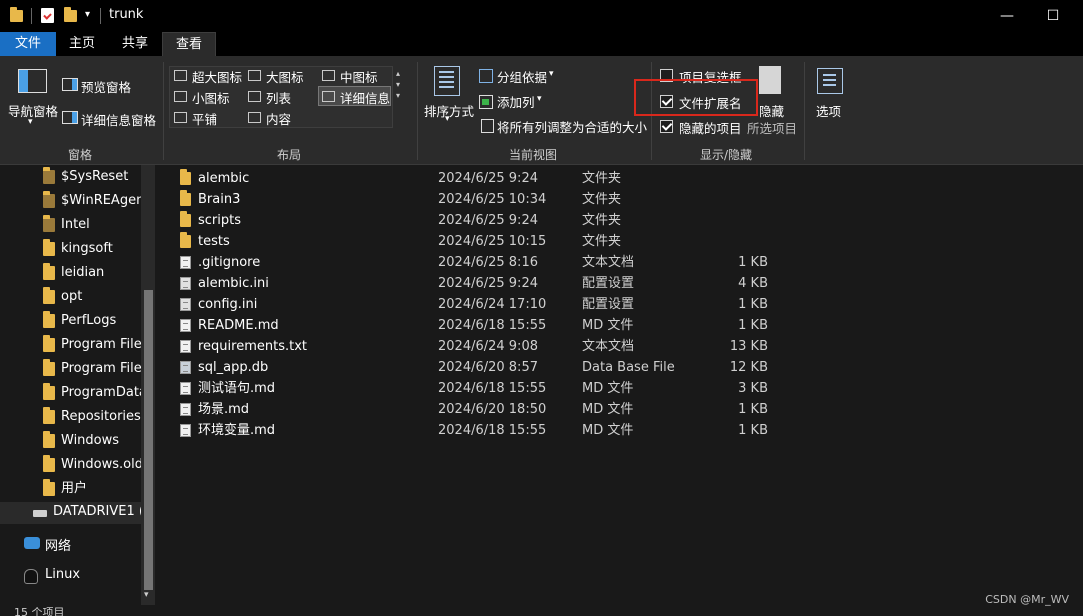 This screenshot has height=616, width=1083. What do you see at coordinates (541, 610) in the screenshot?
I see `status-bar` at bounding box center [541, 610].